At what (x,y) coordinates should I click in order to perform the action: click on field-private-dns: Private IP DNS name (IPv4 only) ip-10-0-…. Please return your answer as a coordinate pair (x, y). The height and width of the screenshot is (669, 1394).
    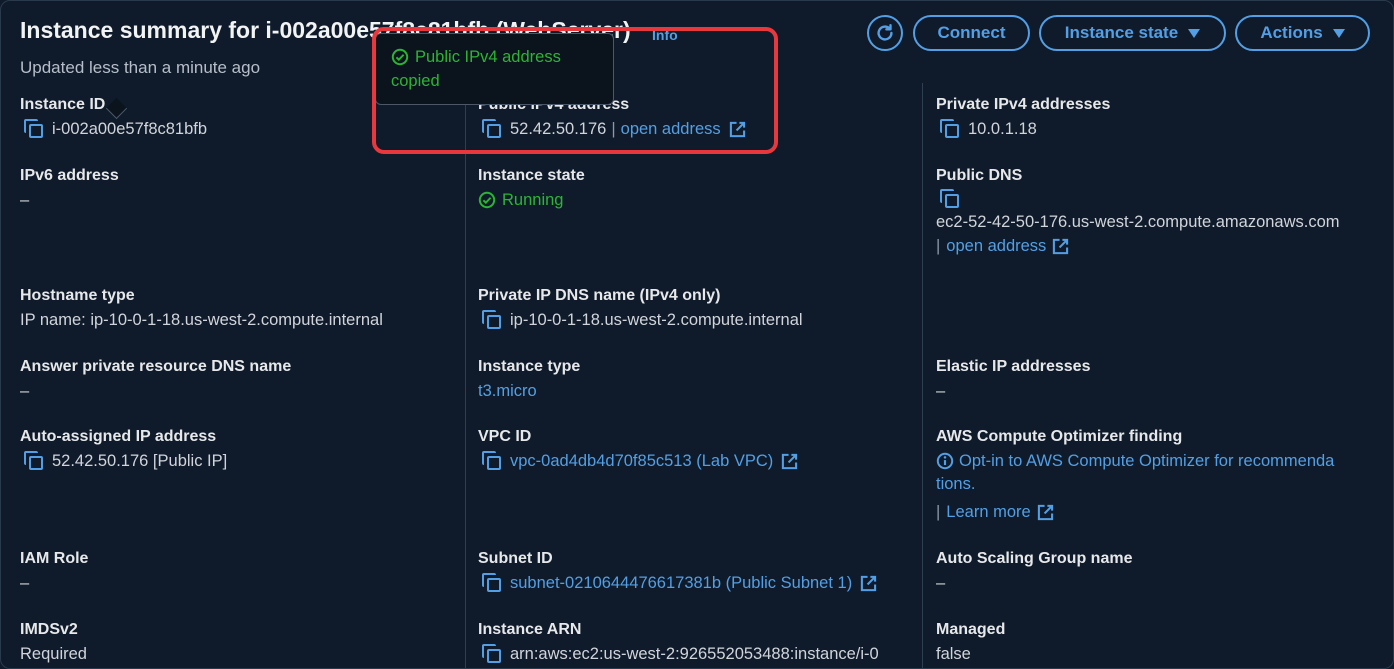
    Looking at the image, I should click on (640, 308).